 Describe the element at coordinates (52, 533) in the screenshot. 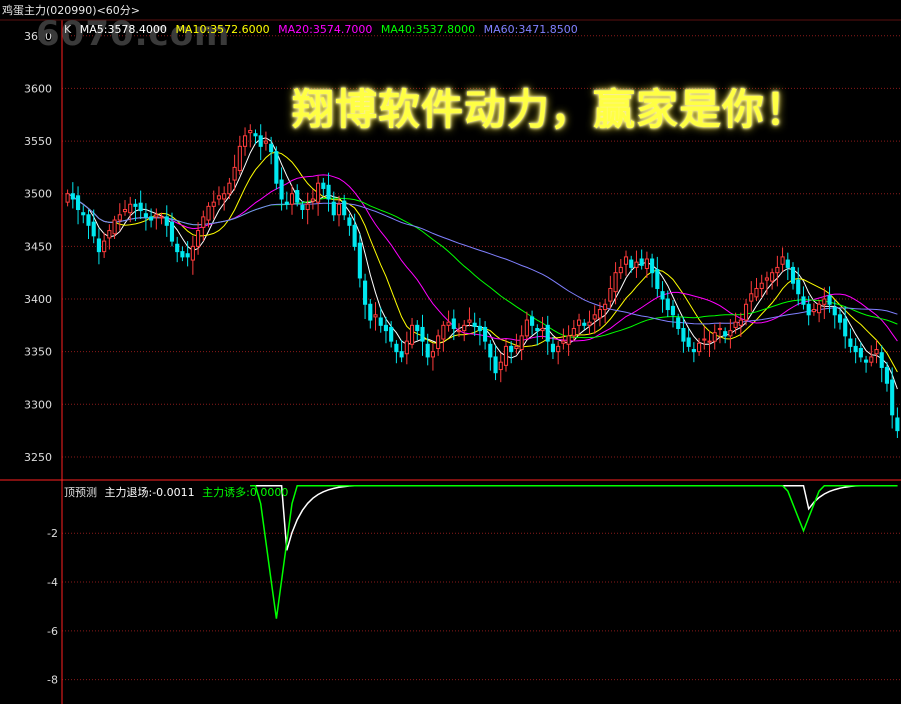

I see `indicator-y-tick-label: -2` at that location.